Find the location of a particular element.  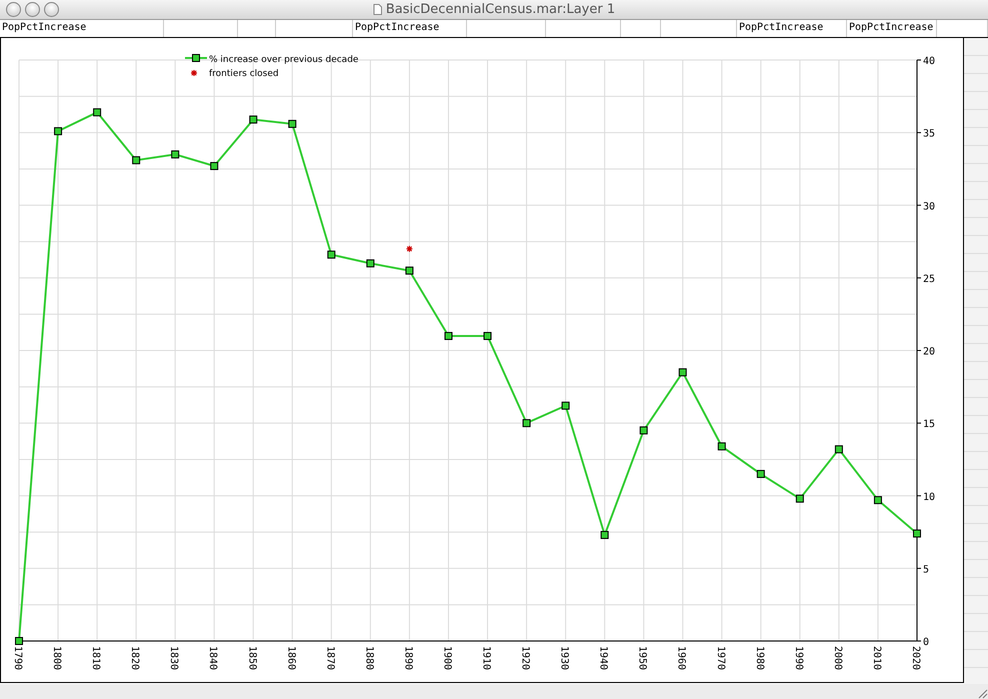

axis-label: 35 is located at coordinates (929, 134).